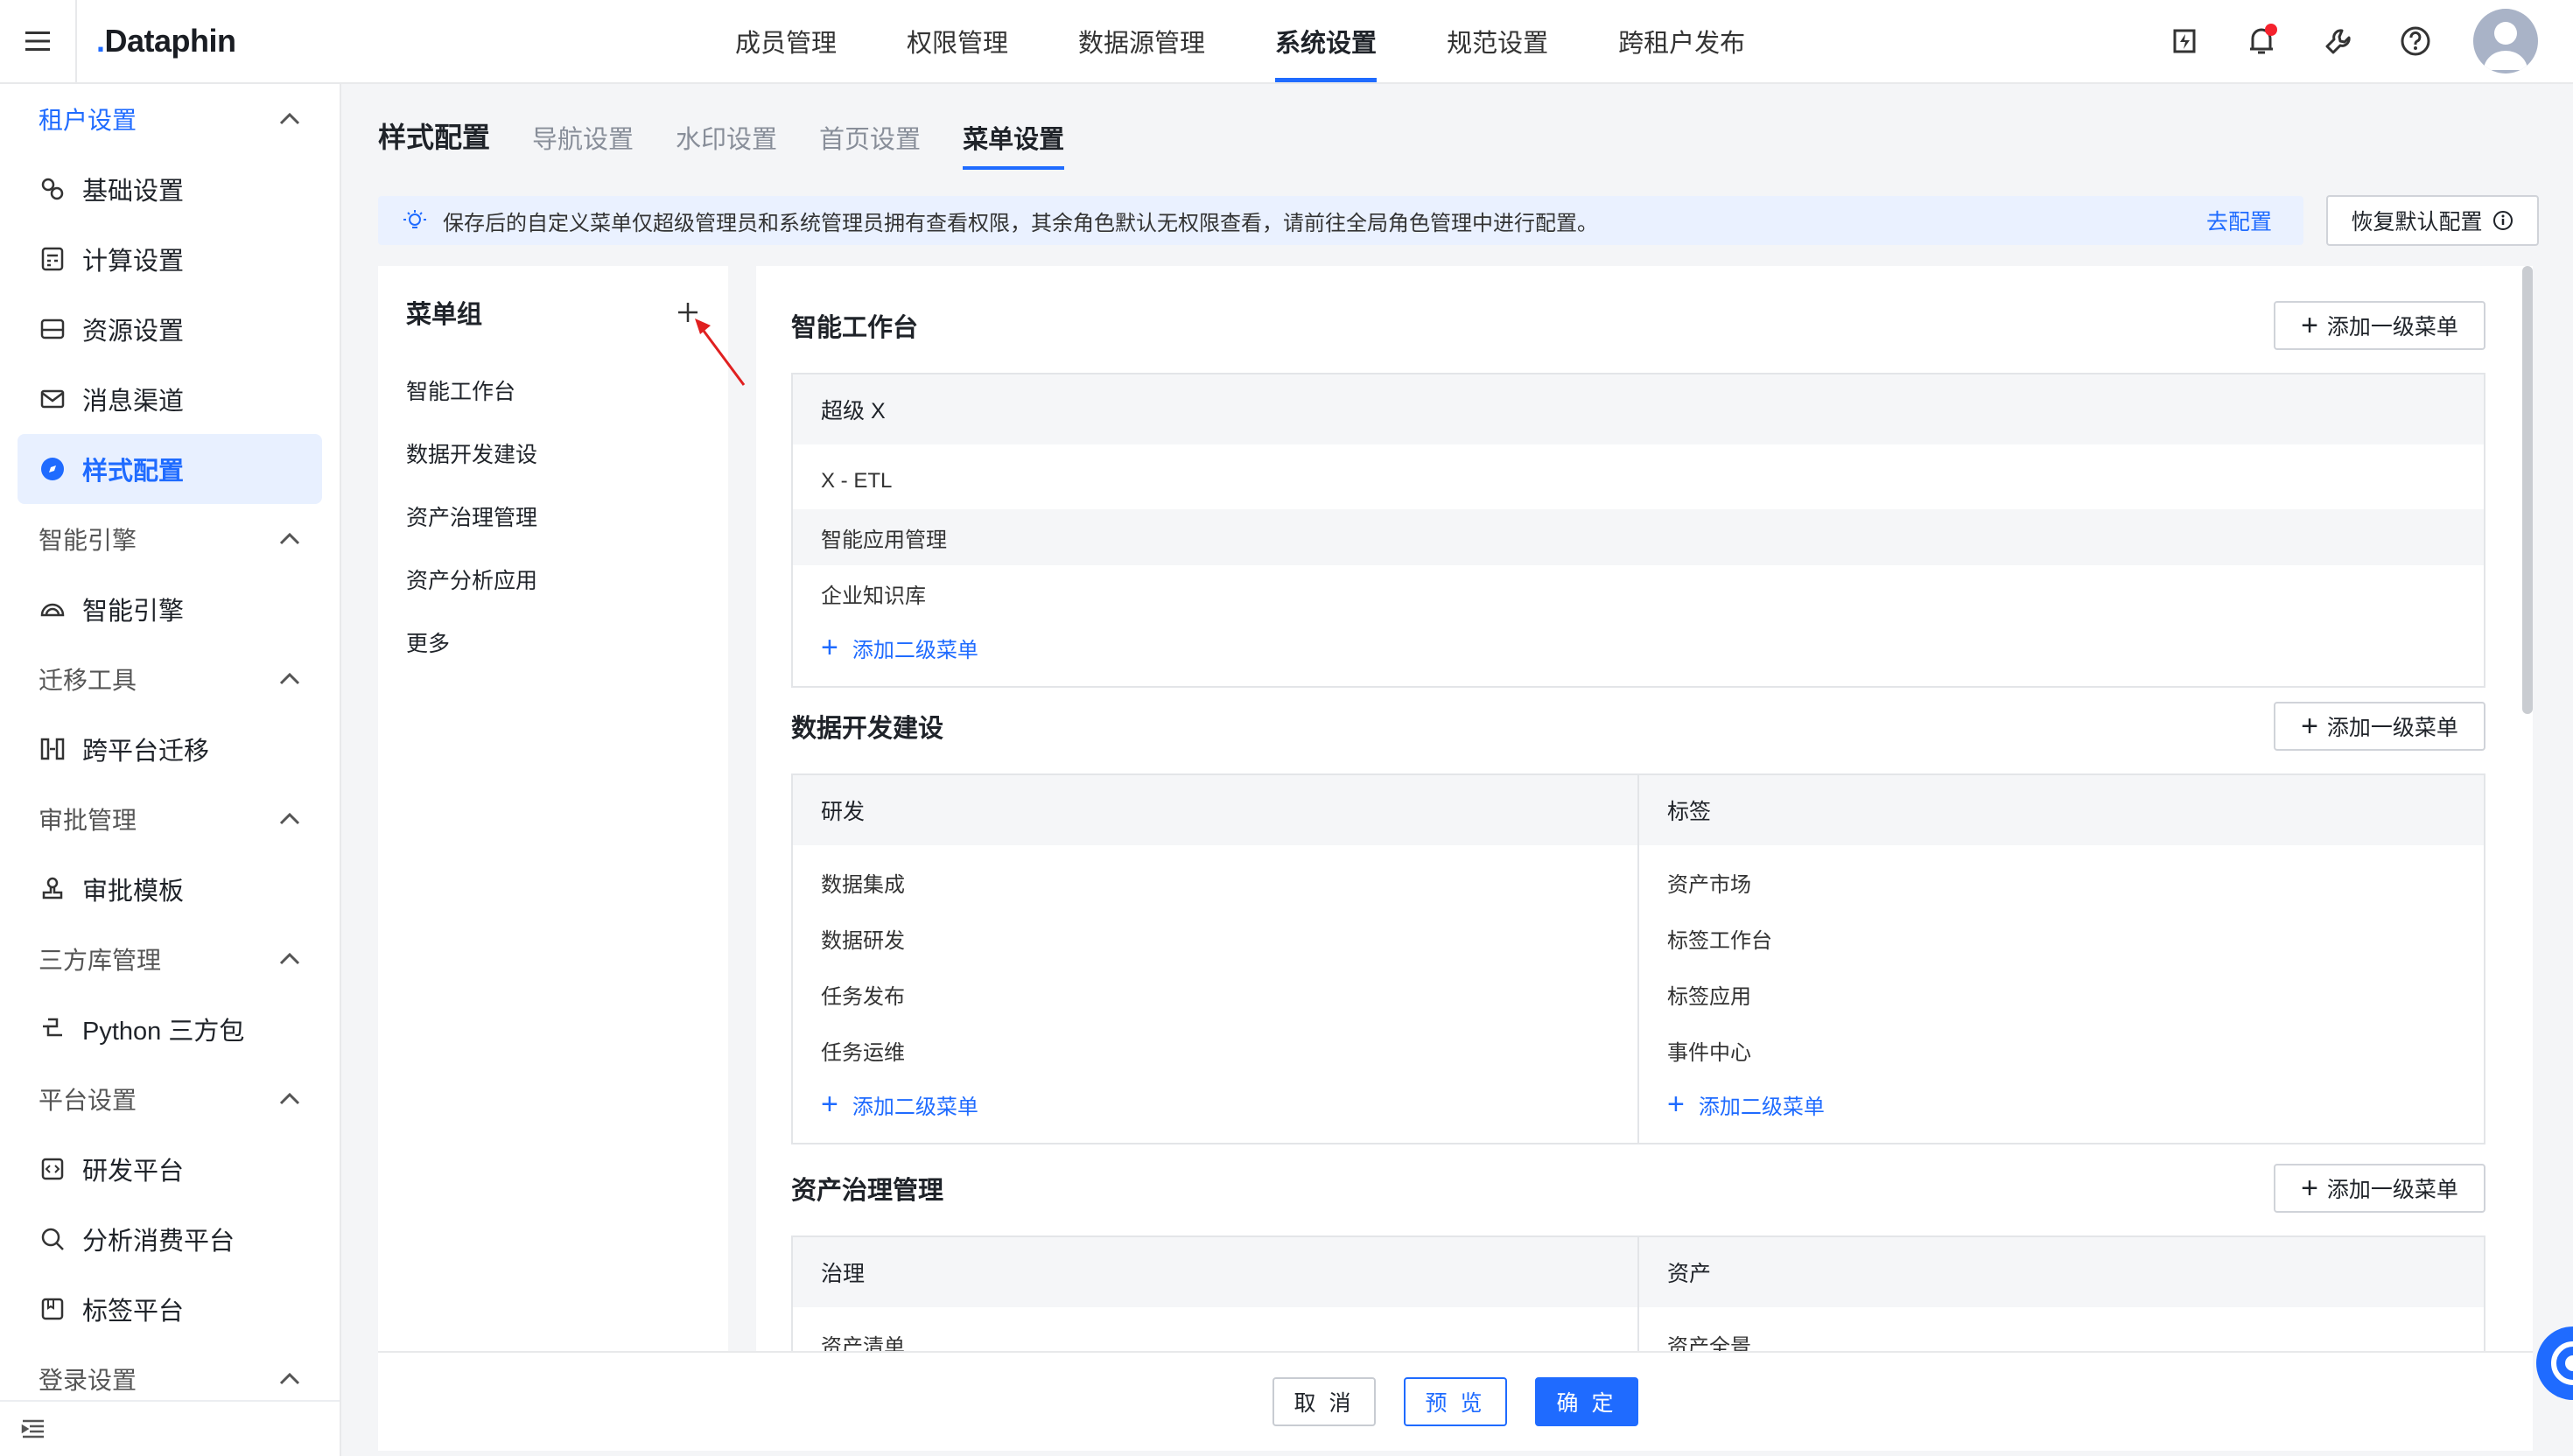  I want to click on menu-column: 治理 资产清单, so click(1215, 1294).